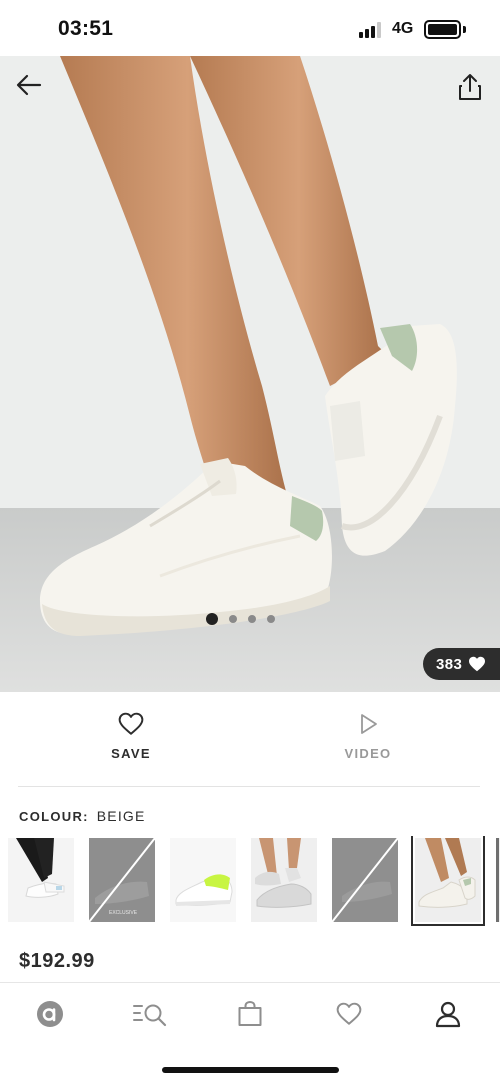 This screenshot has height=1080, width=500. What do you see at coordinates (498, 880) in the screenshot?
I see `colour-swatch-more` at bounding box center [498, 880].